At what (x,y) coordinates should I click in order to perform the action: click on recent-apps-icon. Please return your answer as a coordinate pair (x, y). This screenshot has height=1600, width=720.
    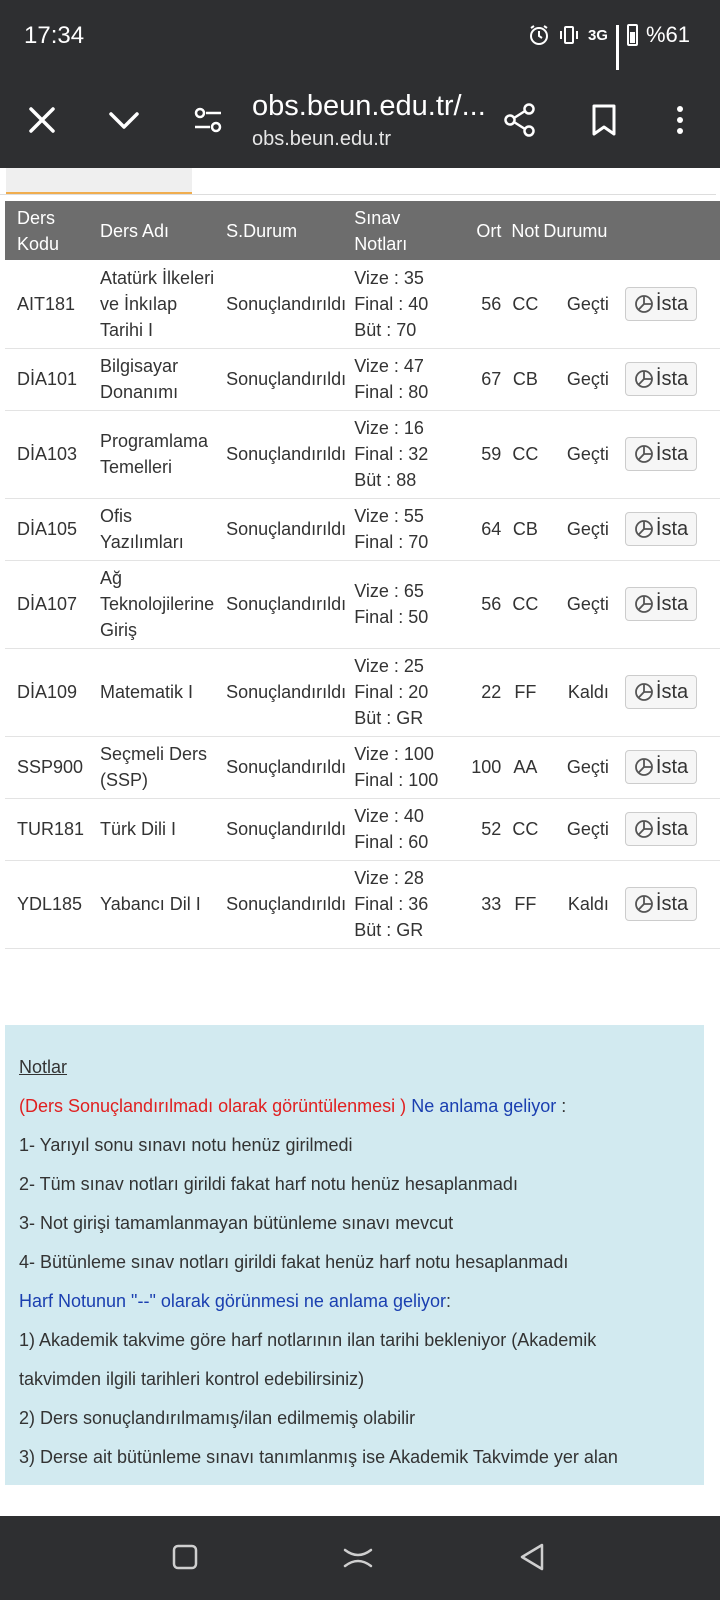
    Looking at the image, I should click on (185, 1557).